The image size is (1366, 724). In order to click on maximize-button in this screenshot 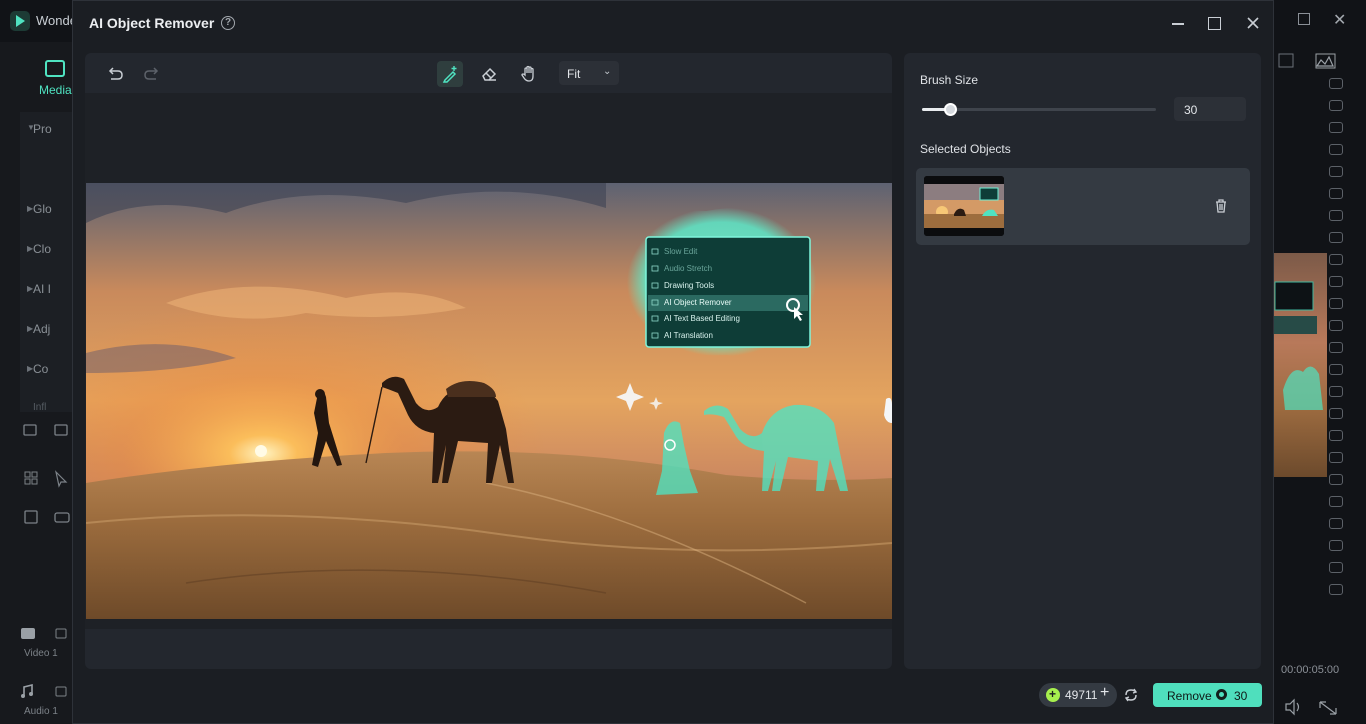, I will do `click(1214, 23)`.